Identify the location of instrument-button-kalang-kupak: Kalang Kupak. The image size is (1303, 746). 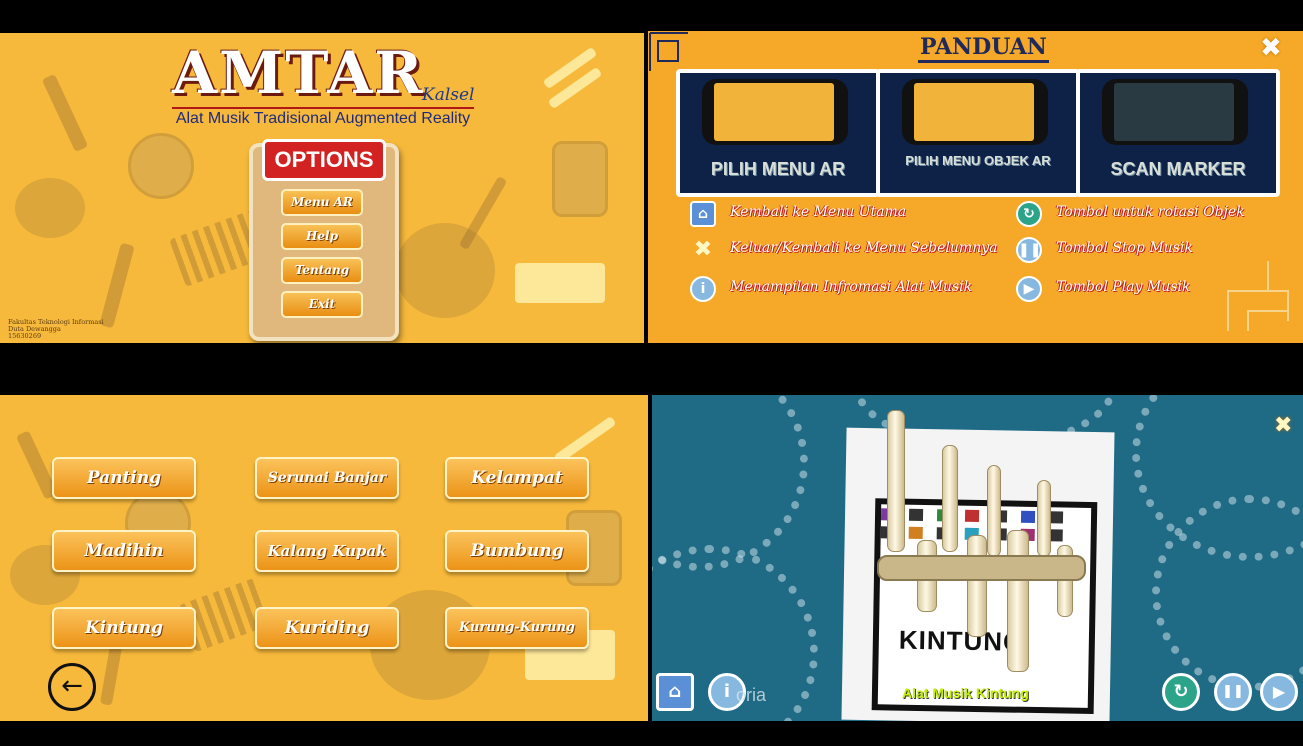
(327, 551).